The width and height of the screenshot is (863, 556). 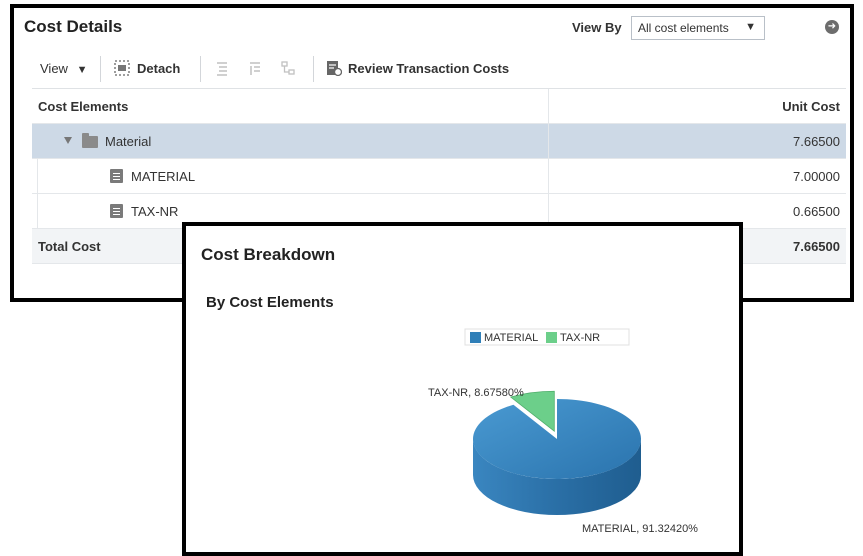 I want to click on legend-label-material: MATERIAL, so click(x=511, y=338).